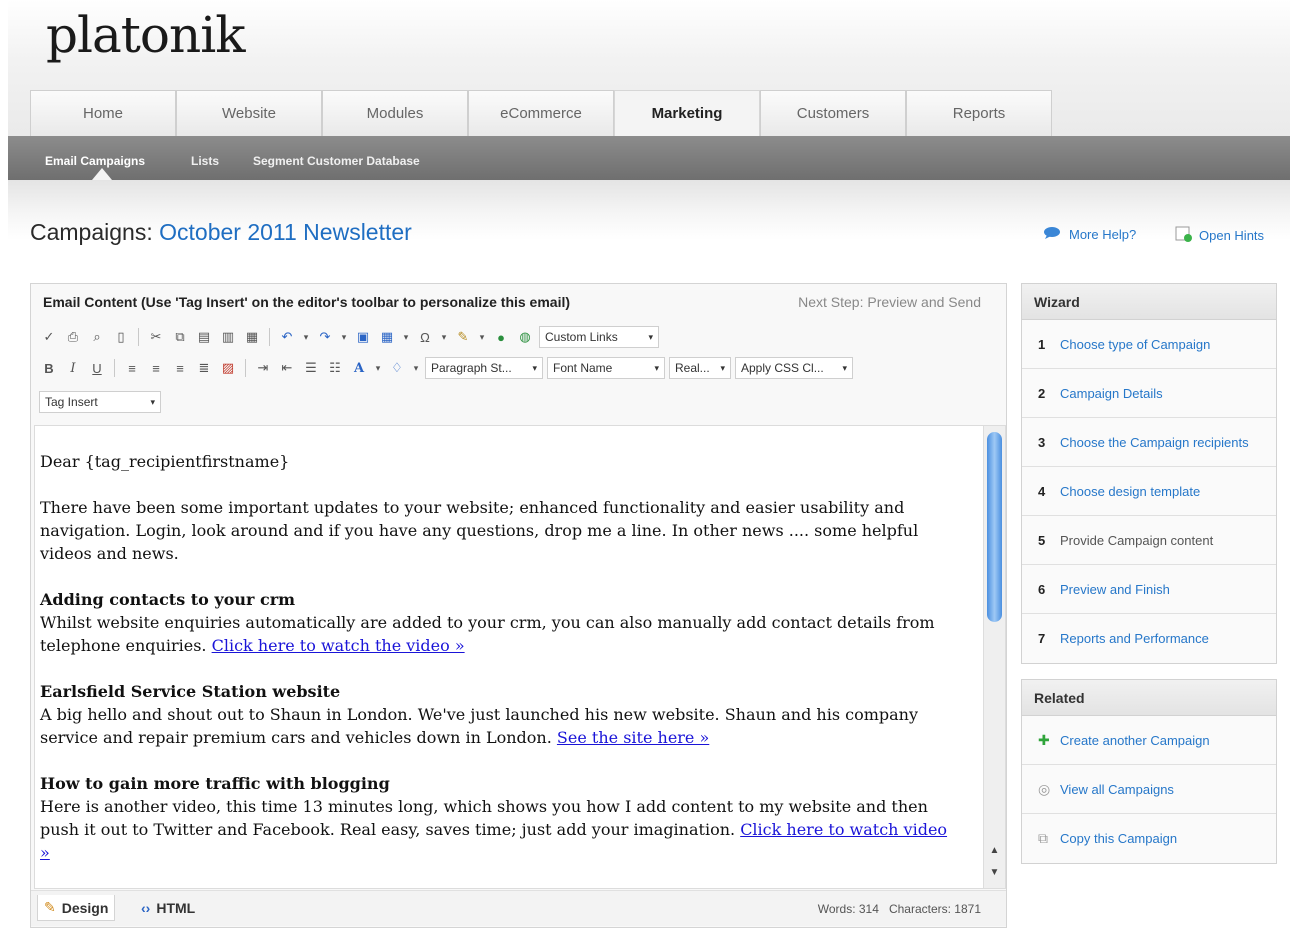 This screenshot has width=1290, height=932. Describe the element at coordinates (794, 368) in the screenshot. I see `apply-css-class-select: Apply CSS Cl... ▾` at that location.